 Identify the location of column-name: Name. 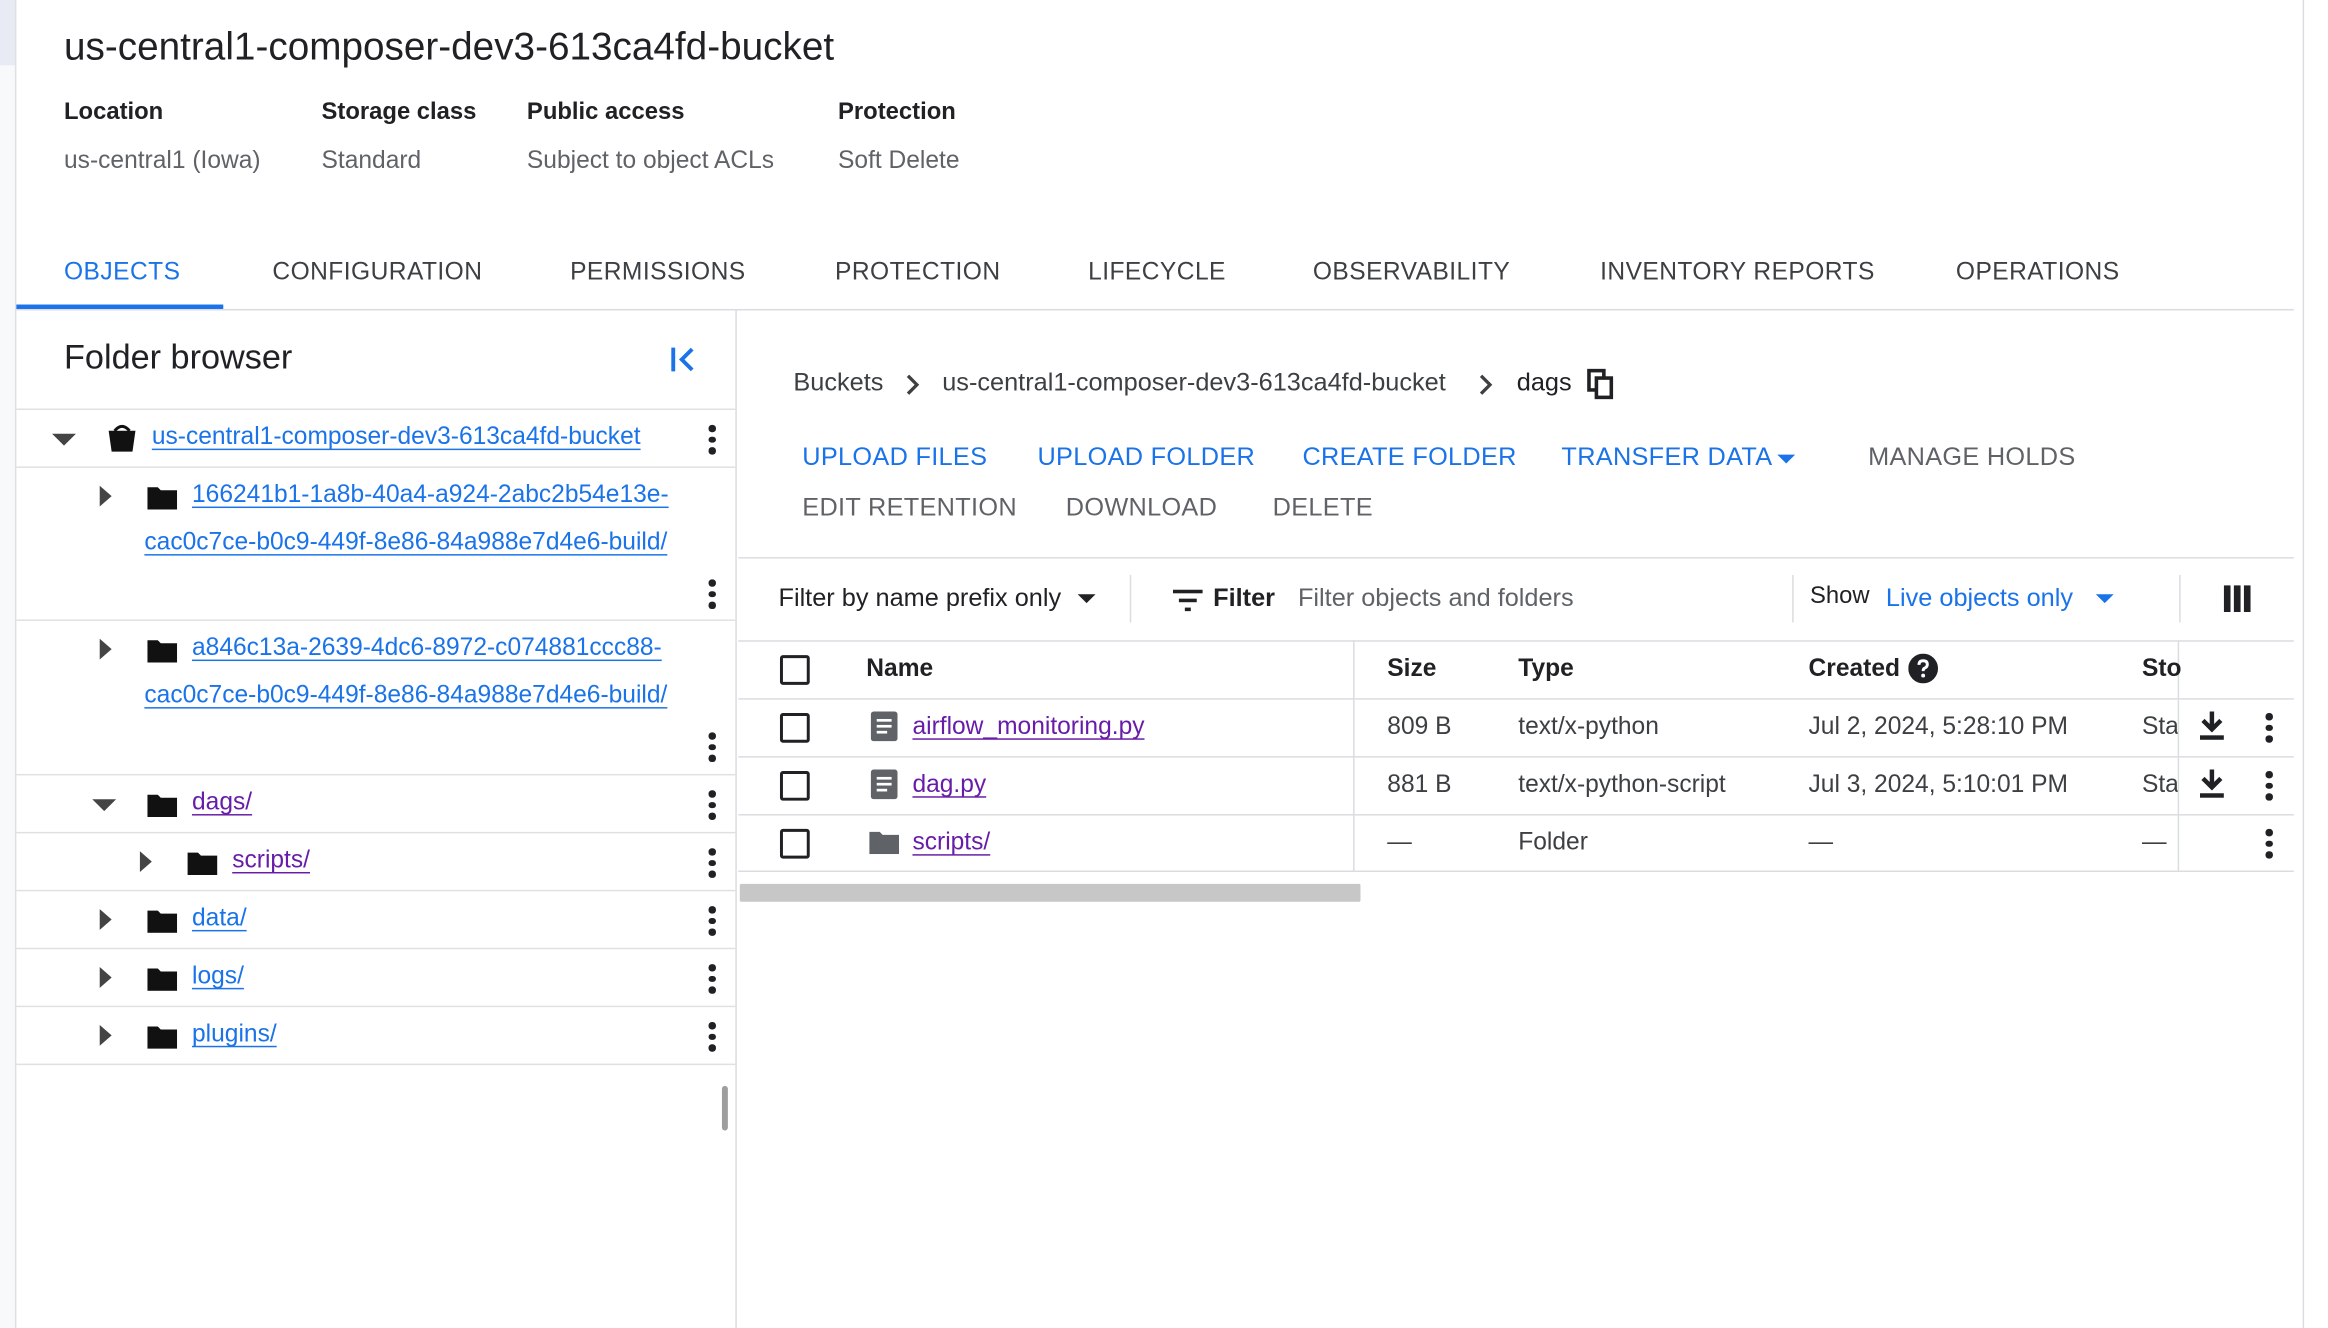
(899, 669).